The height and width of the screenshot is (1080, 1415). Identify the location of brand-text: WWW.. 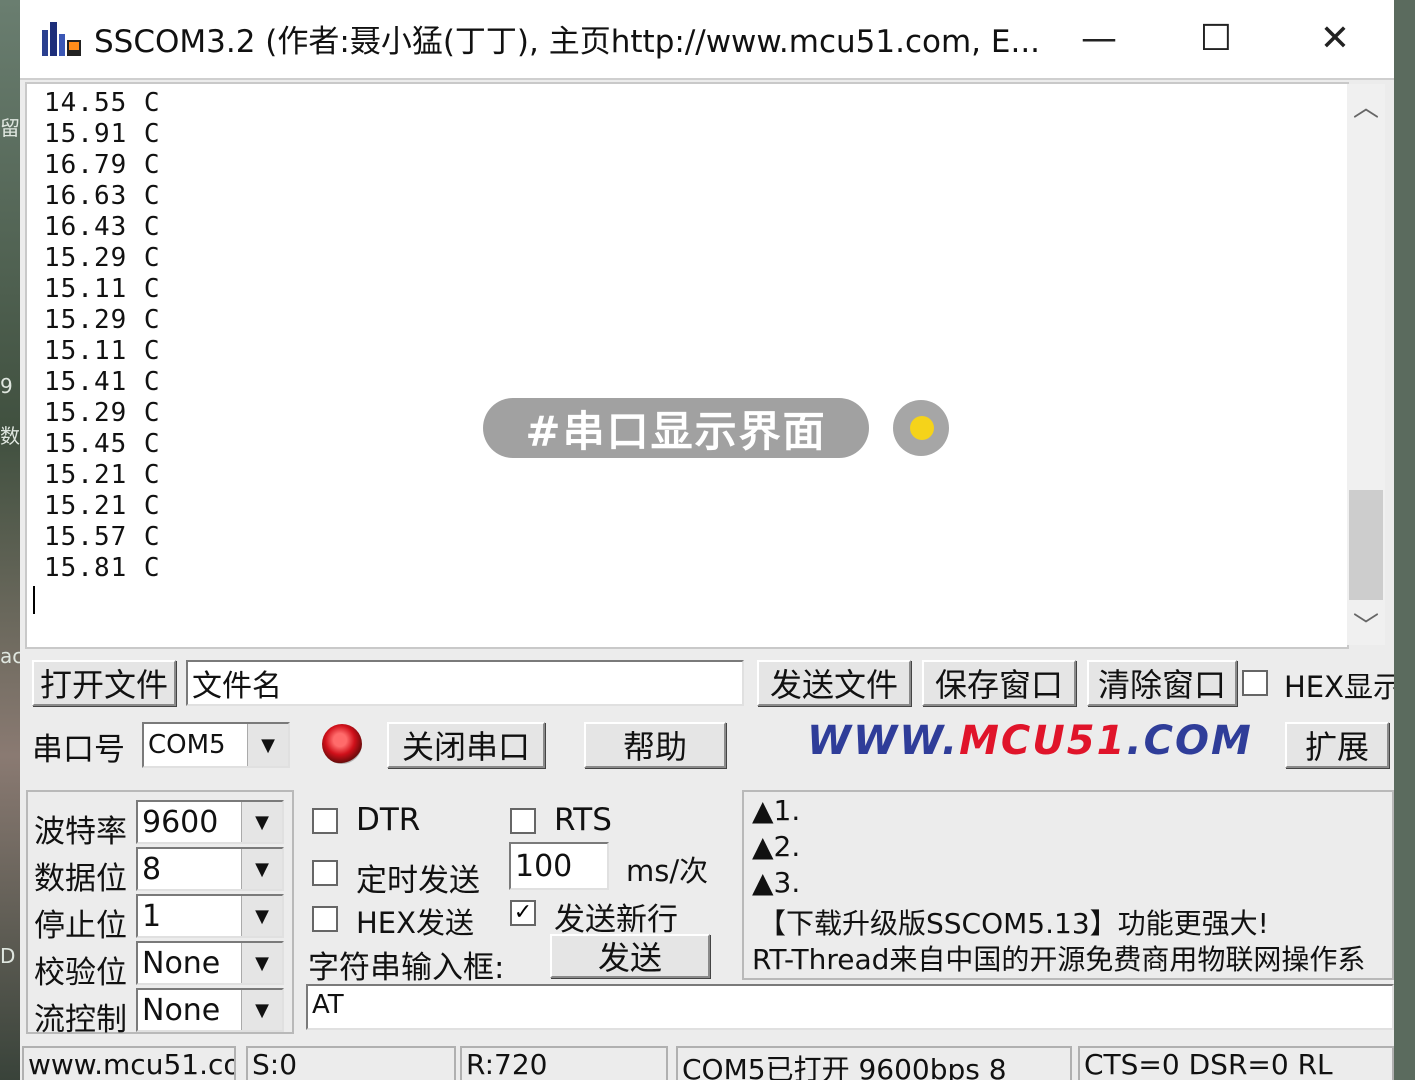
(883, 741).